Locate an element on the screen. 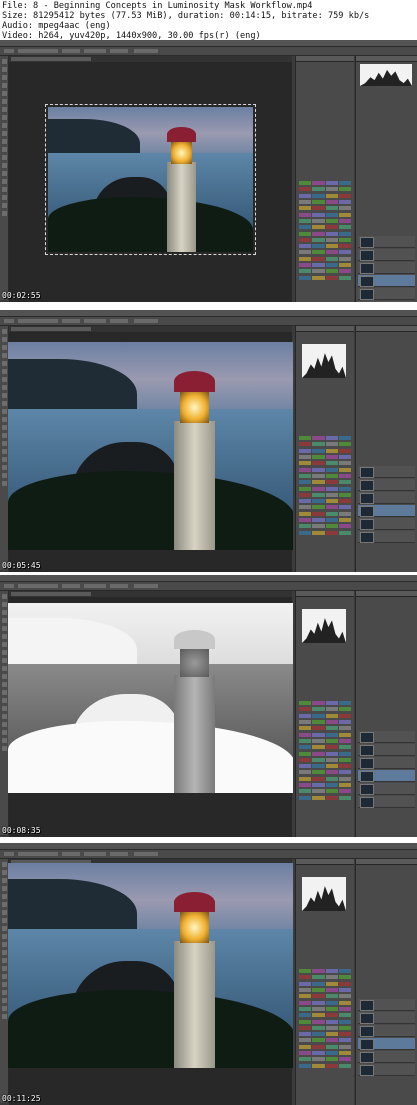 Image resolution: width=417 pixels, height=1105 pixels. document-tab is located at coordinates (51, 59).